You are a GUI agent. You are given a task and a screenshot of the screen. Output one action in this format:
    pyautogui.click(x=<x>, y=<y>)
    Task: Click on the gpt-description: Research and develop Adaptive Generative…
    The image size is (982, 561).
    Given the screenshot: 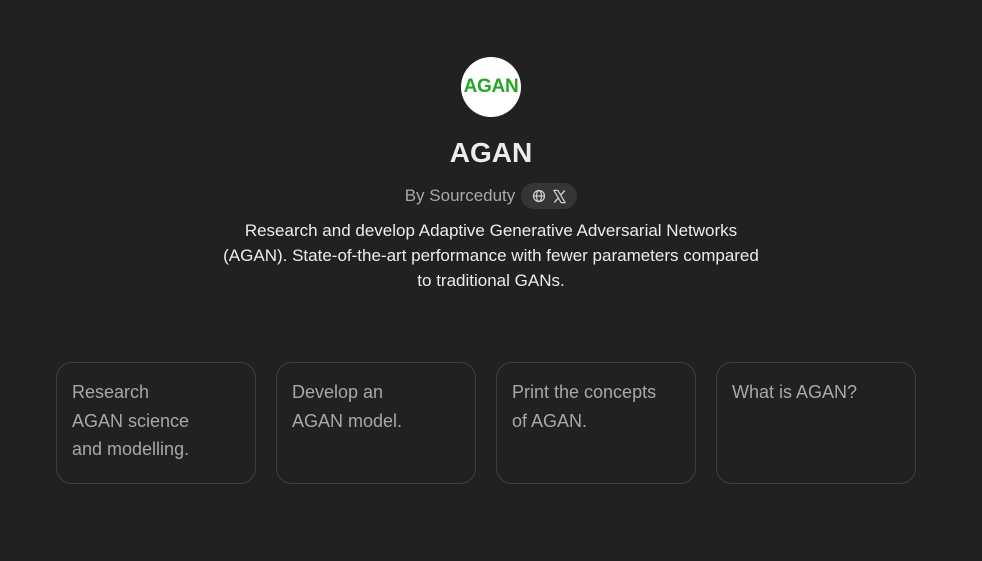 What is the action you would take?
    pyautogui.click(x=491, y=255)
    